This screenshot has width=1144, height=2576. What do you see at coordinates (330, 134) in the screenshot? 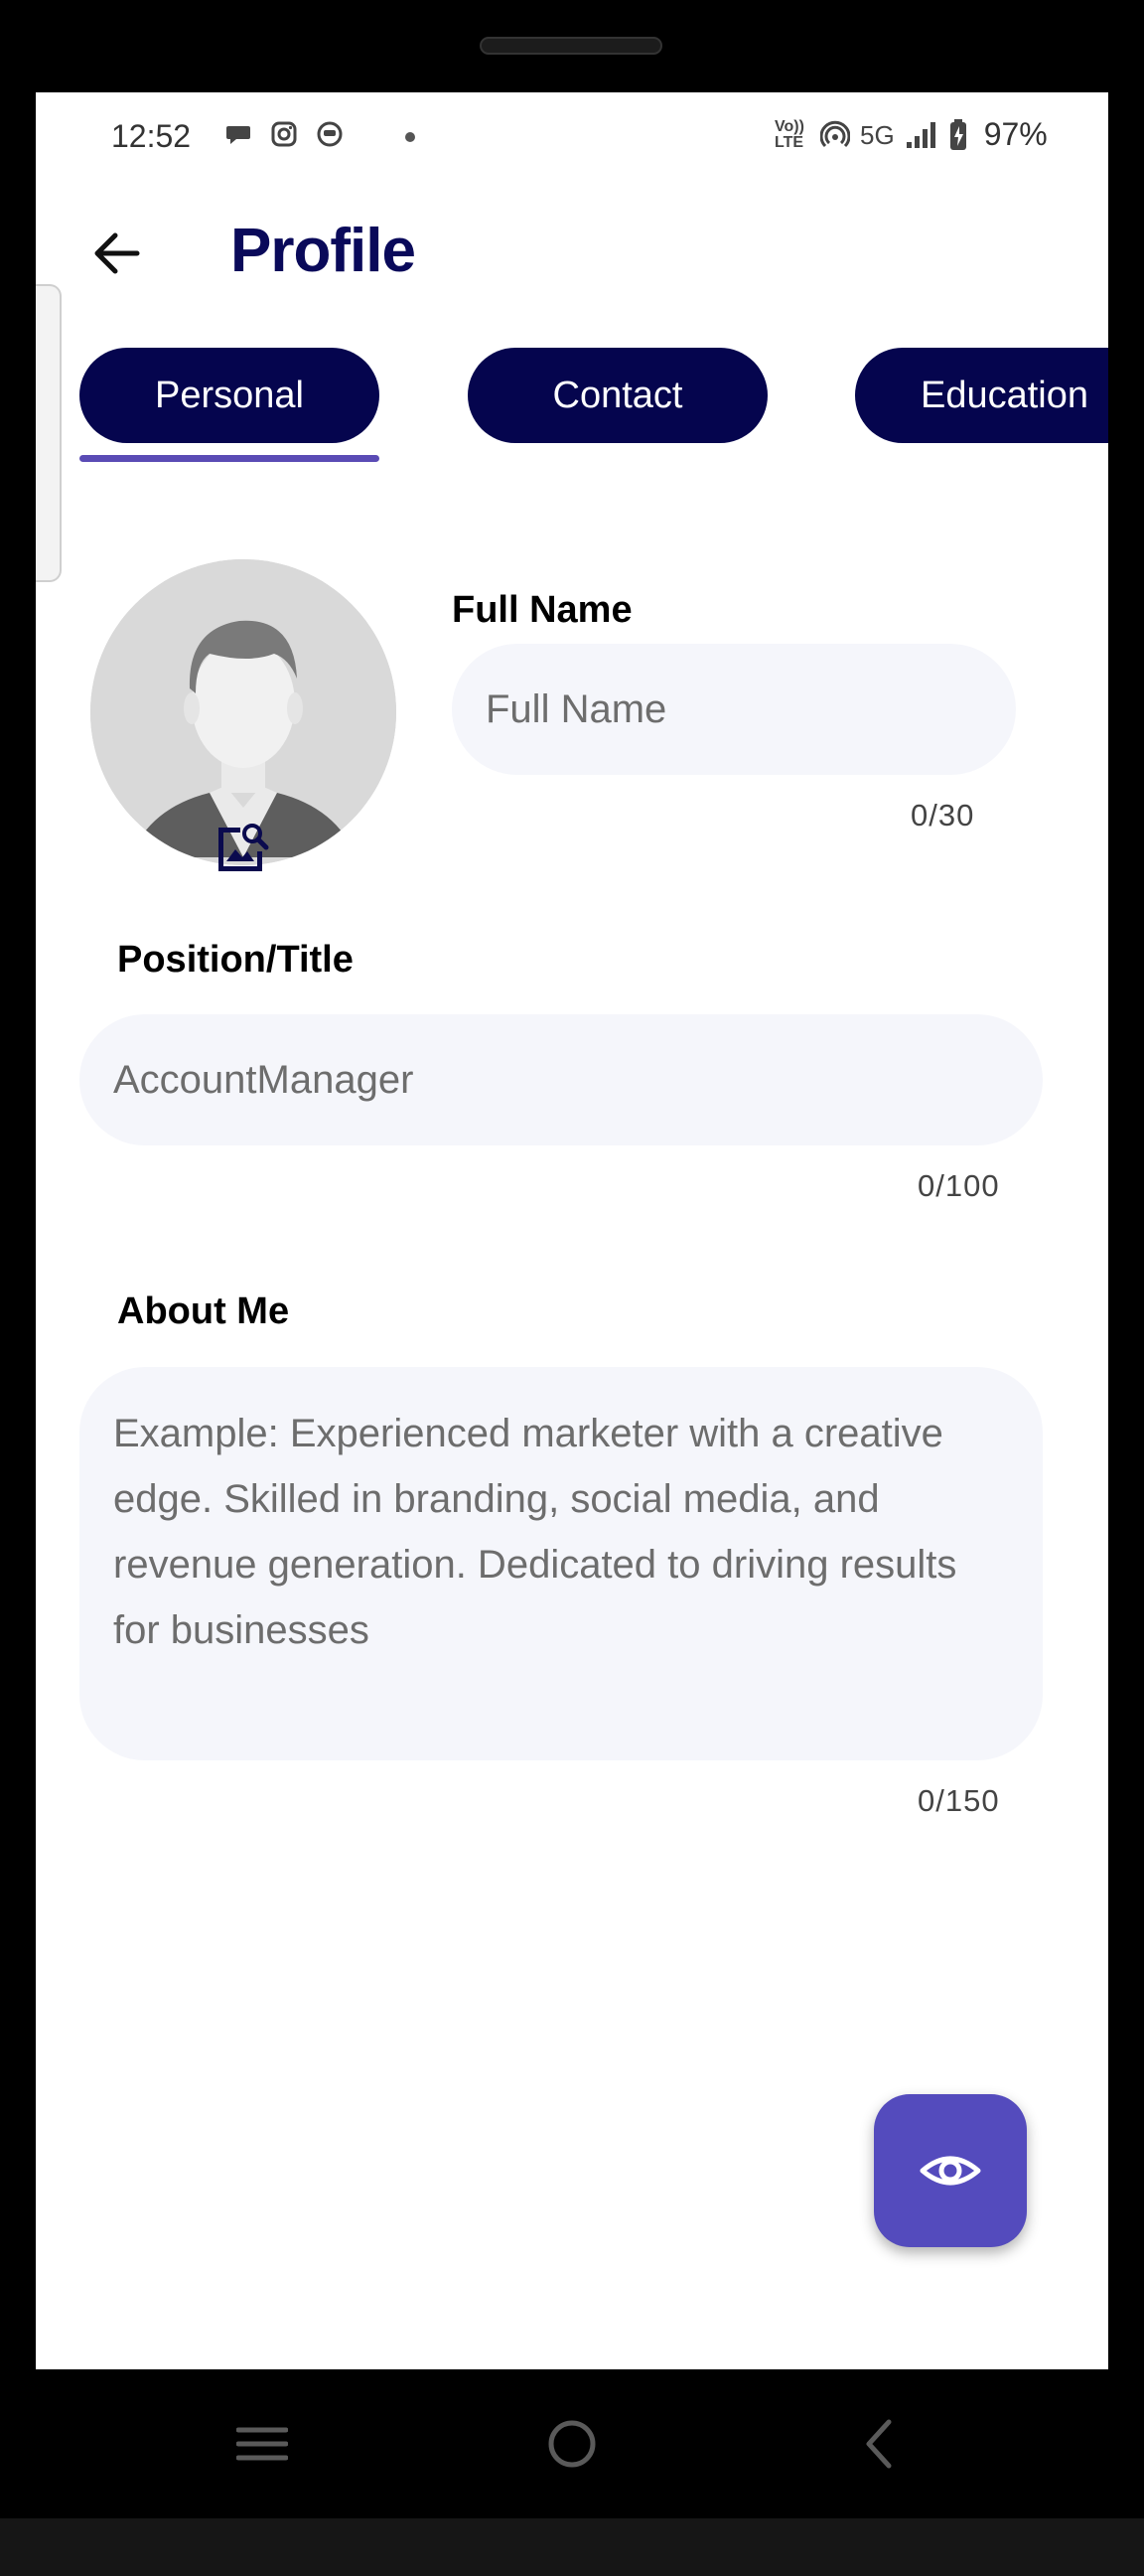
I see `app-notification-icon` at bounding box center [330, 134].